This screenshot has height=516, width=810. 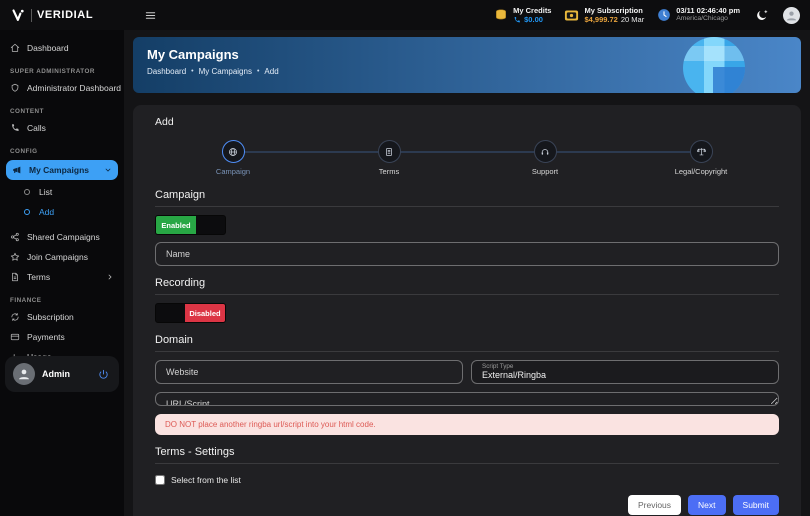 I want to click on subscription-date: 20 Mar, so click(x=632, y=19).